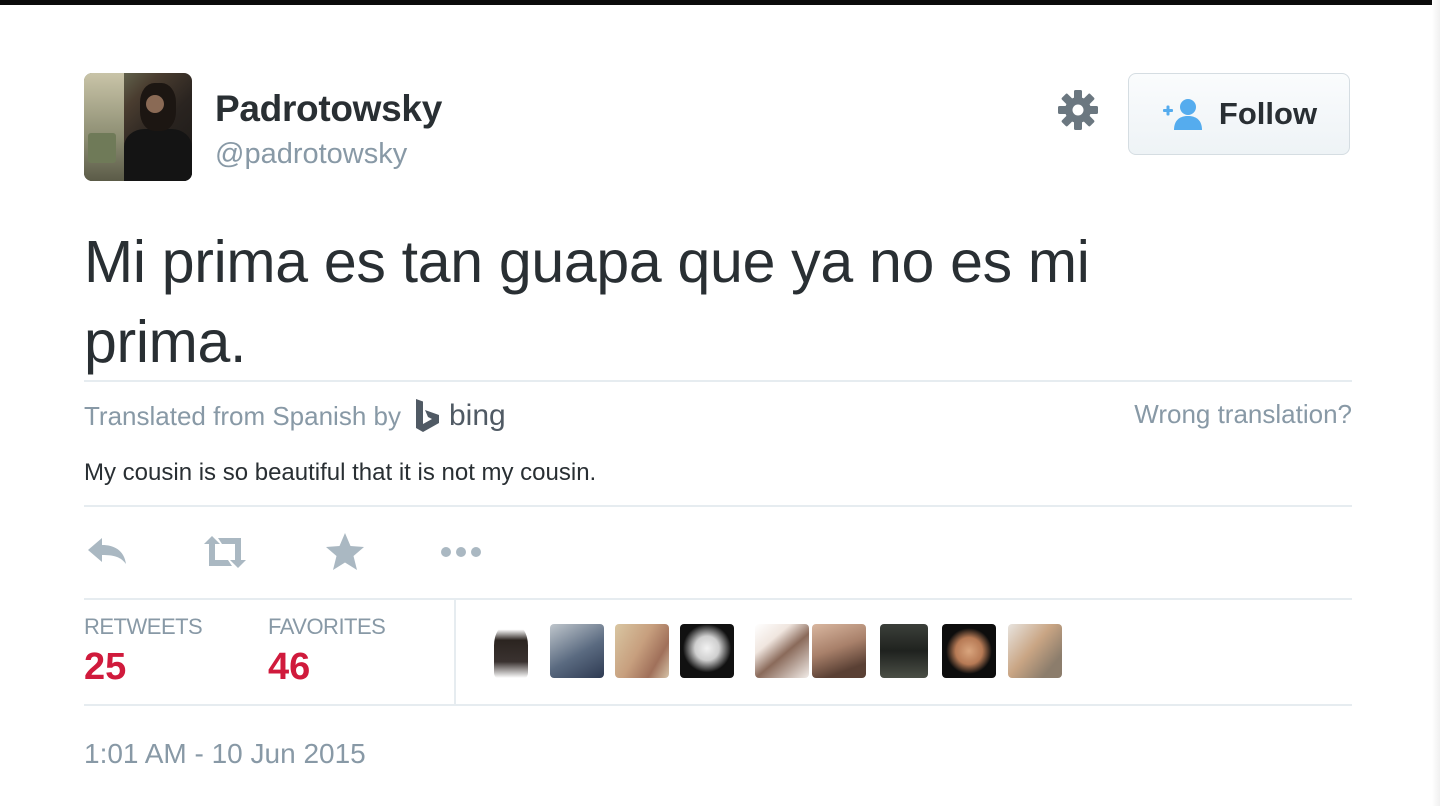  I want to click on retweets-count: 25, so click(105, 667).